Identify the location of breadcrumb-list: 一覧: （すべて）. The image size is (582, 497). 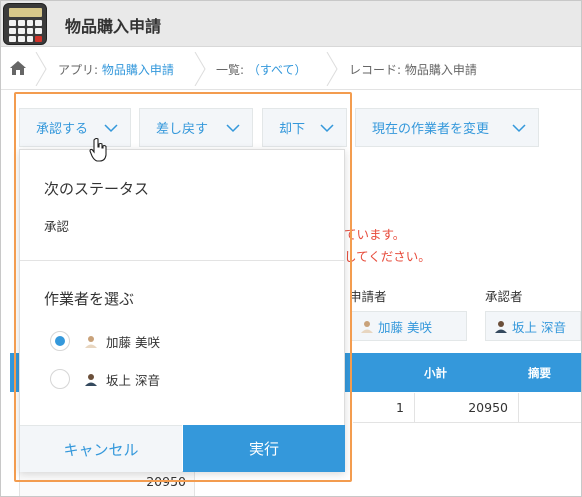
(261, 69).